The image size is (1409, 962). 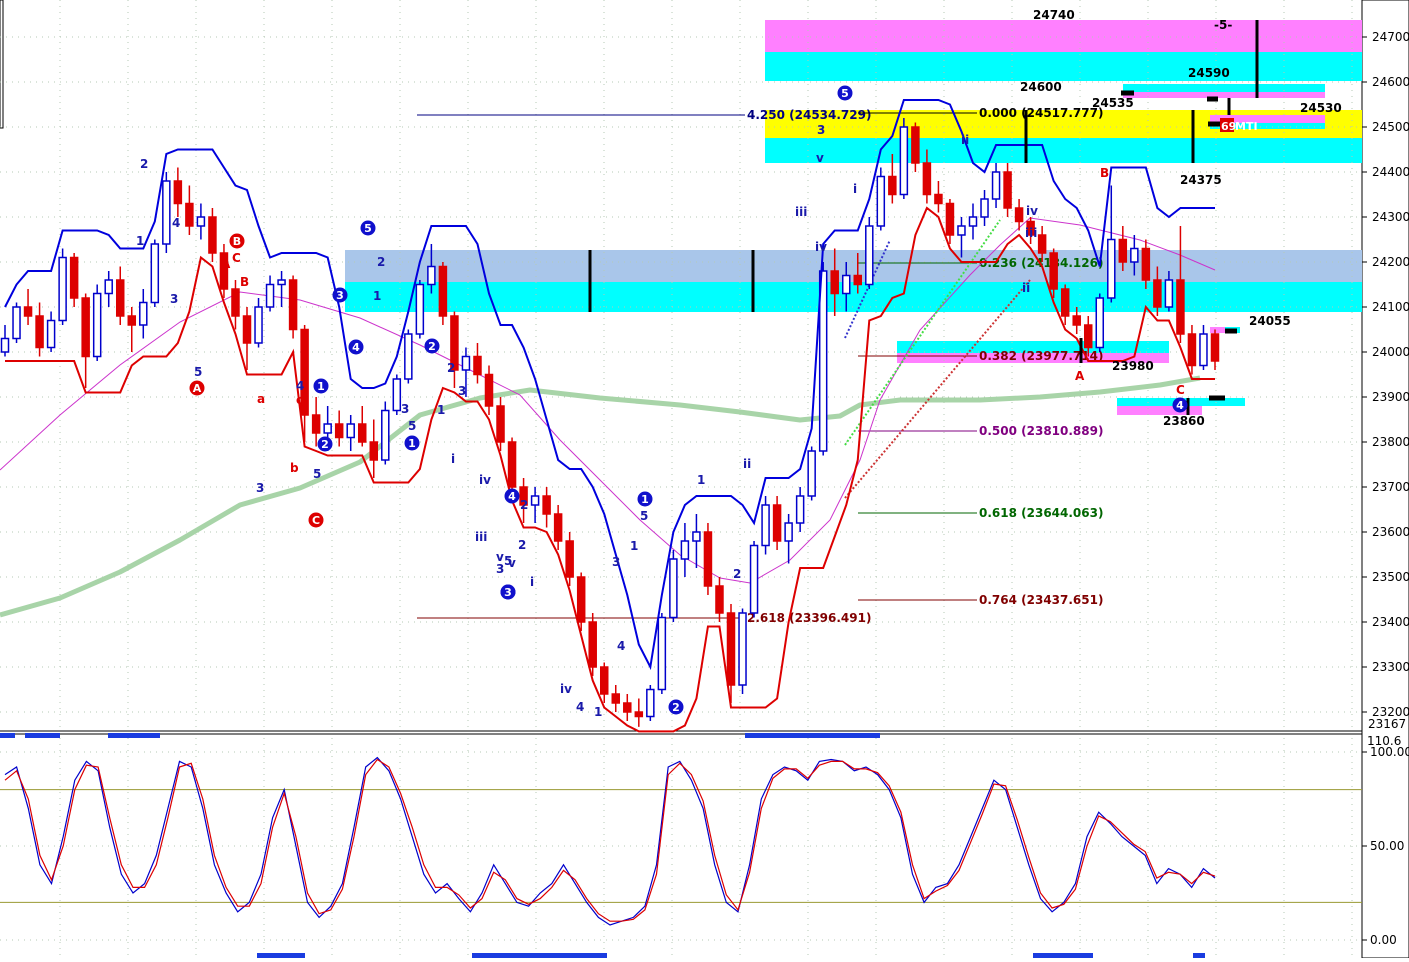 What do you see at coordinates (855, 189) in the screenshot?
I see `wave-label: i` at bounding box center [855, 189].